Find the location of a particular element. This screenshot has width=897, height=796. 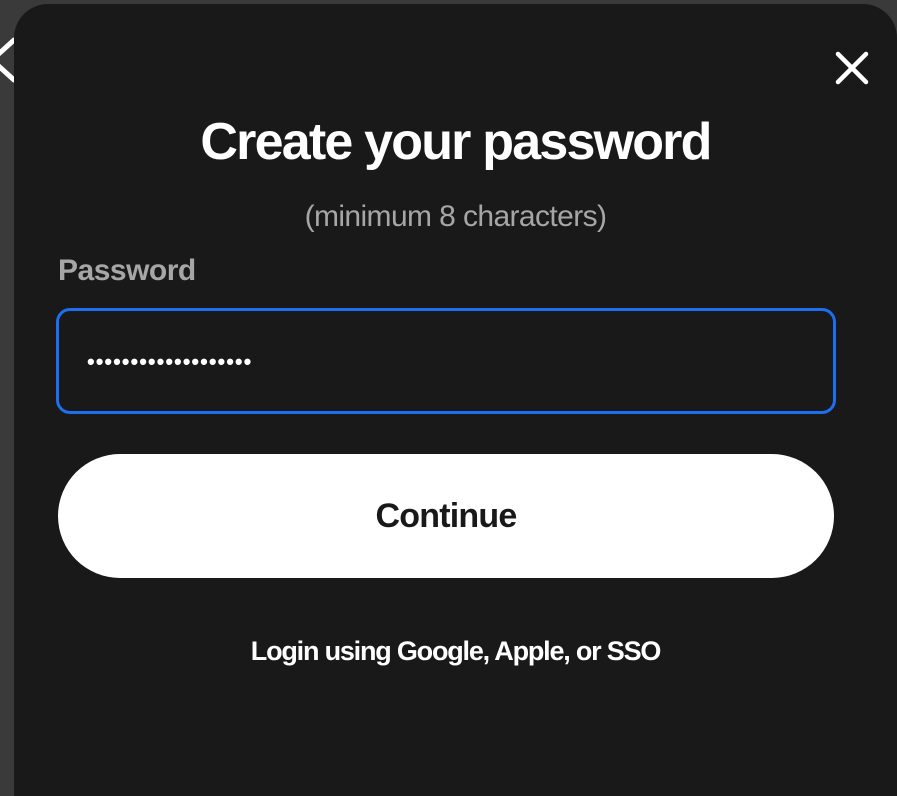

password-input is located at coordinates (447, 362).